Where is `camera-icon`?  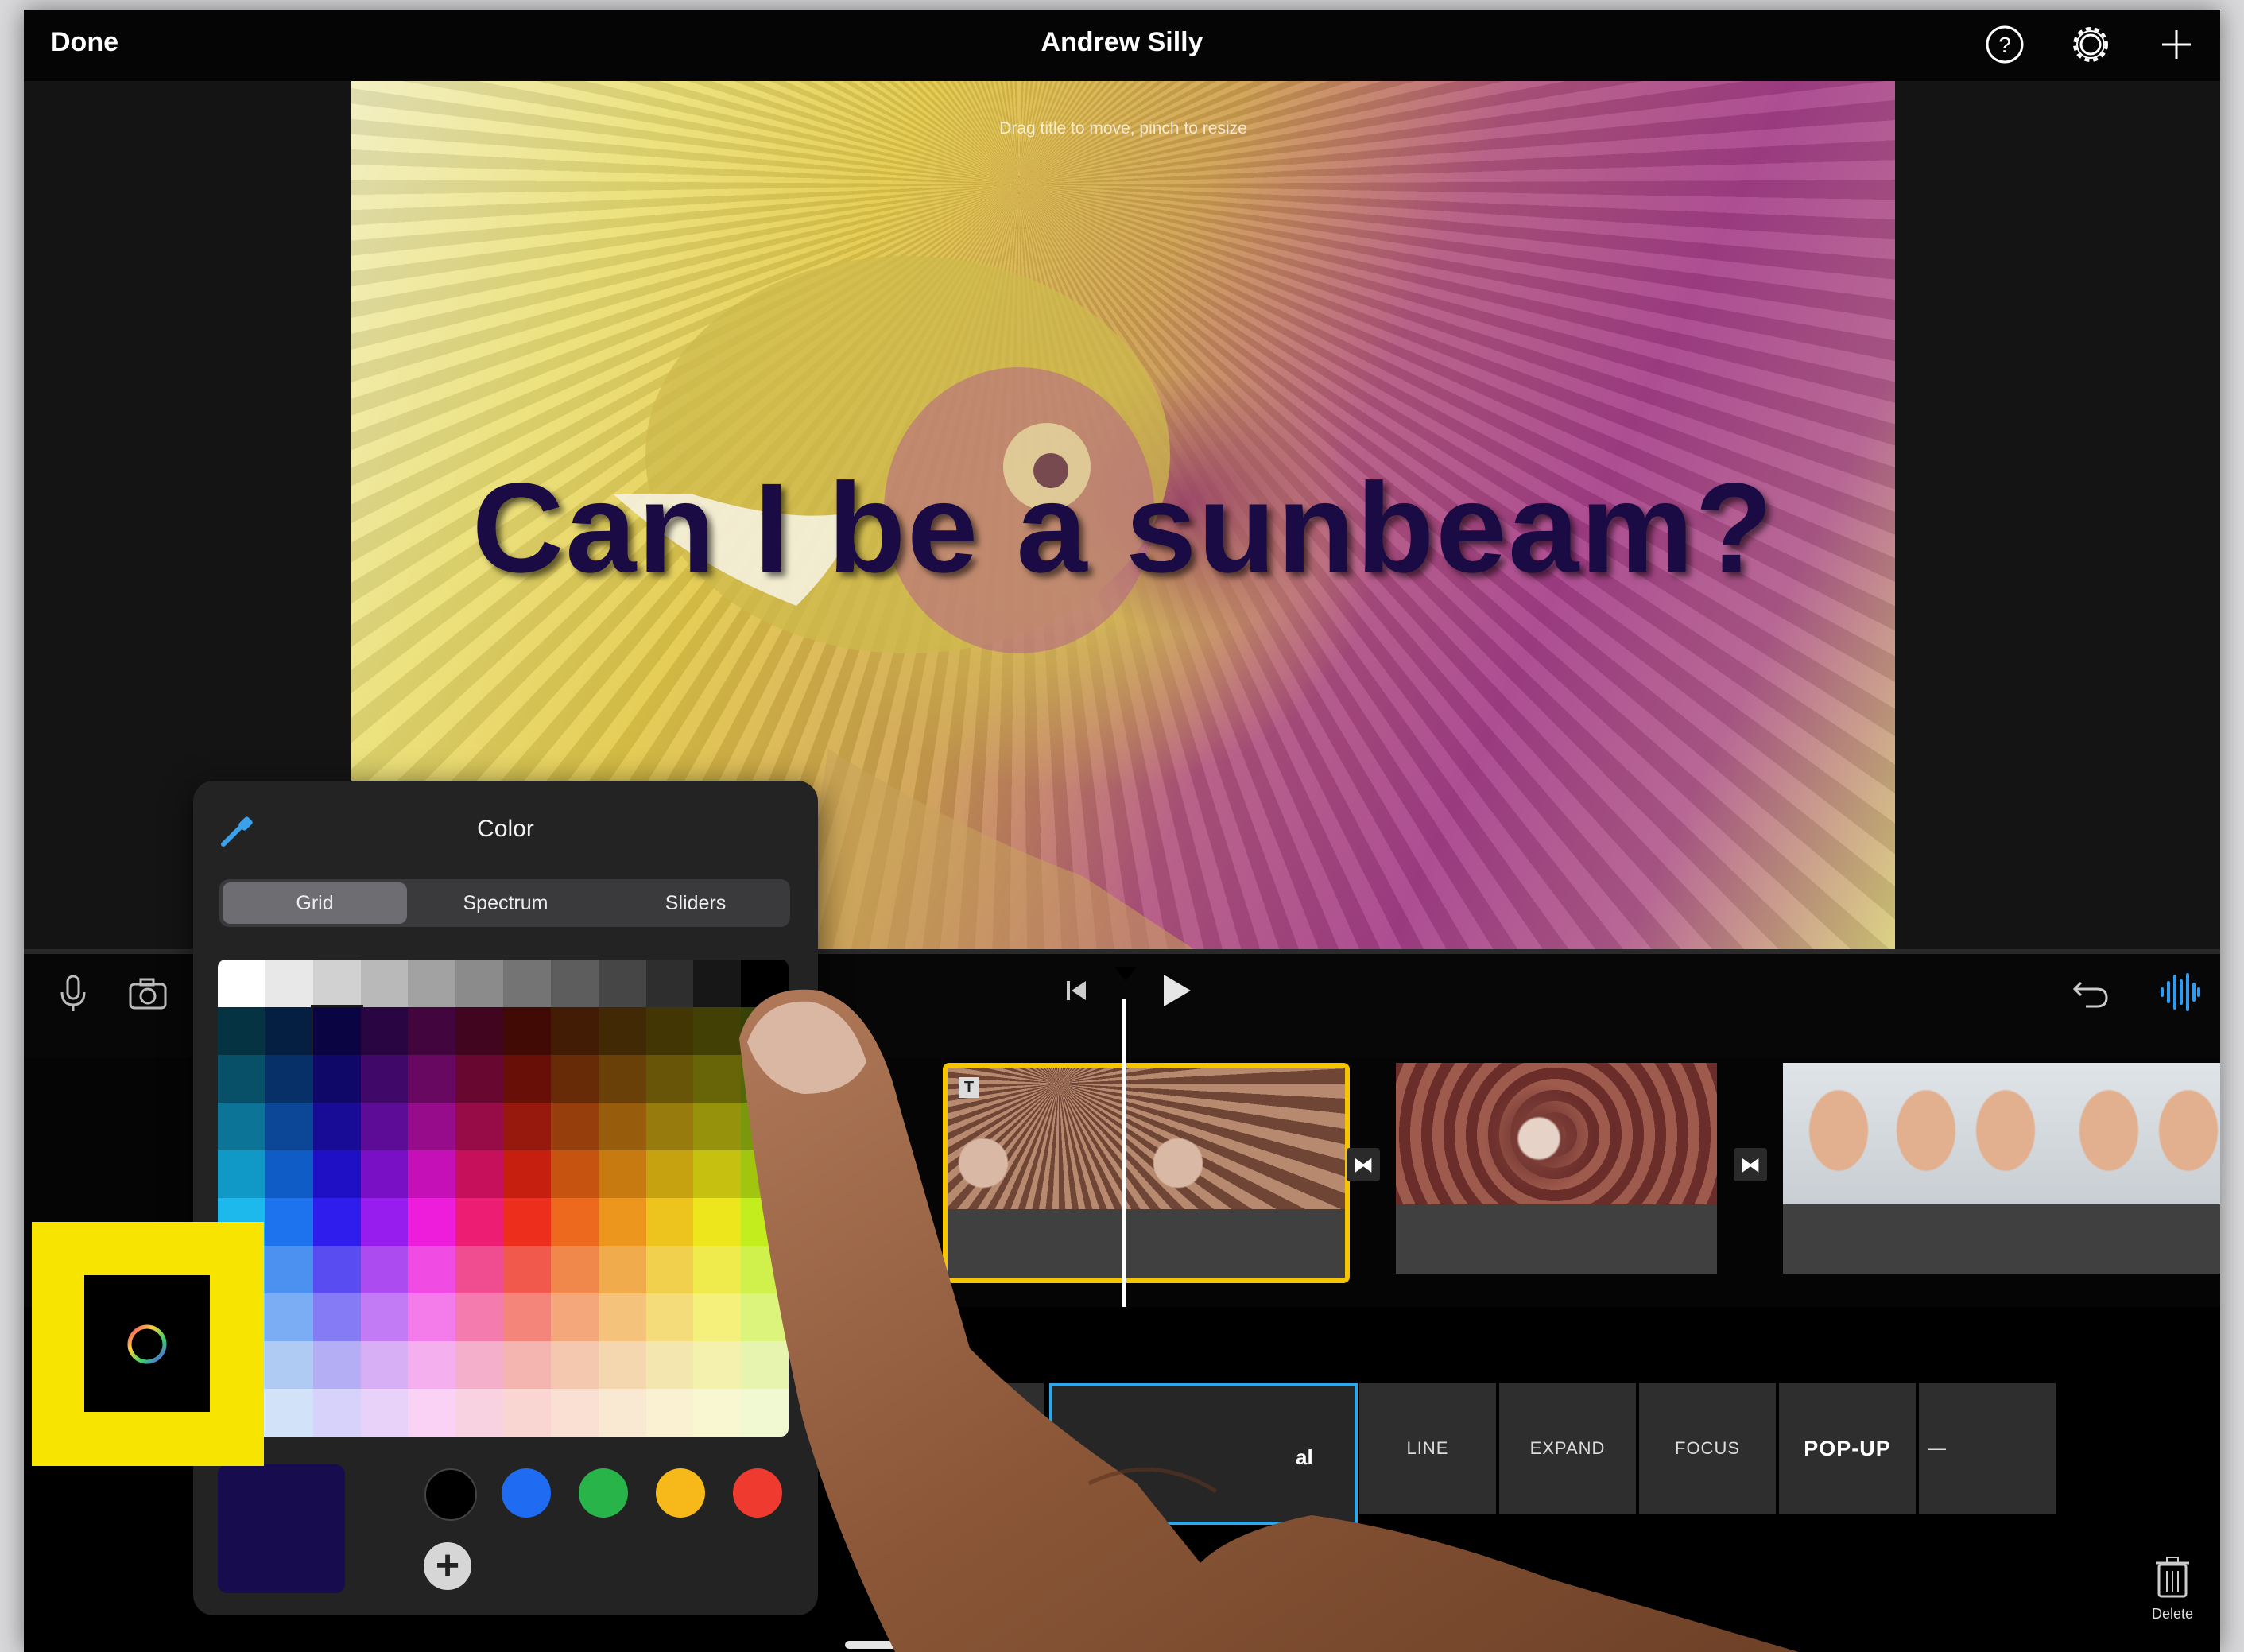 camera-icon is located at coordinates (148, 993).